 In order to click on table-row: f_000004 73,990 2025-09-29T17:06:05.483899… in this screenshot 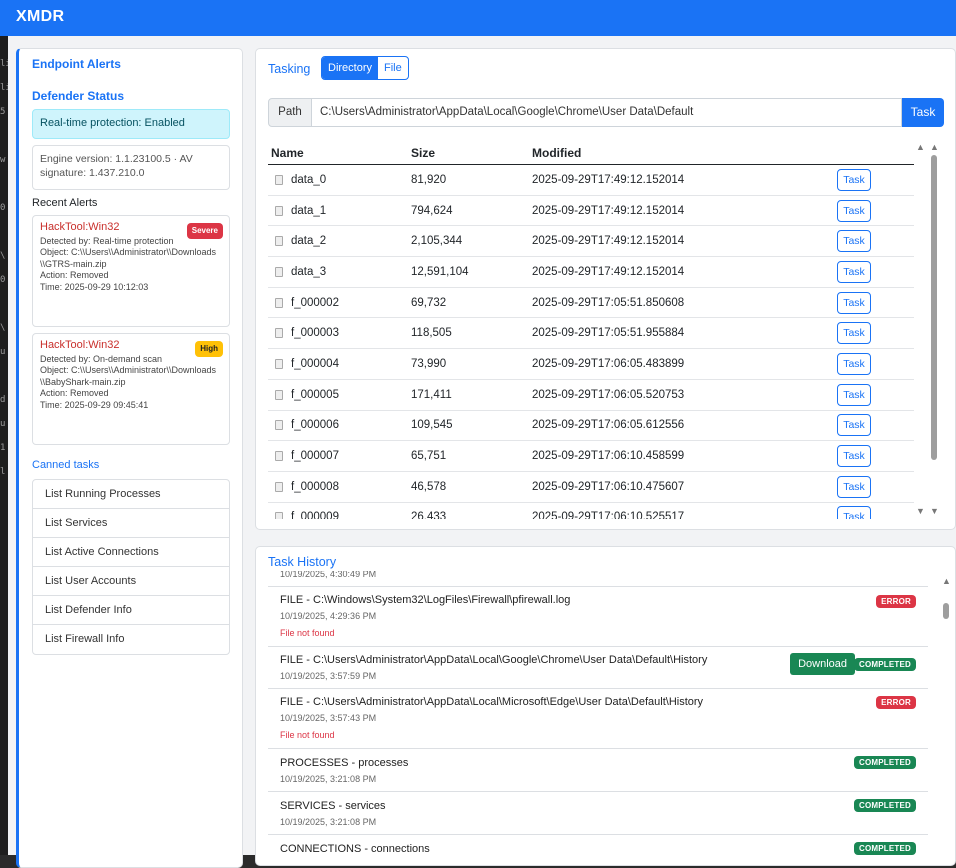, I will do `click(591, 364)`.